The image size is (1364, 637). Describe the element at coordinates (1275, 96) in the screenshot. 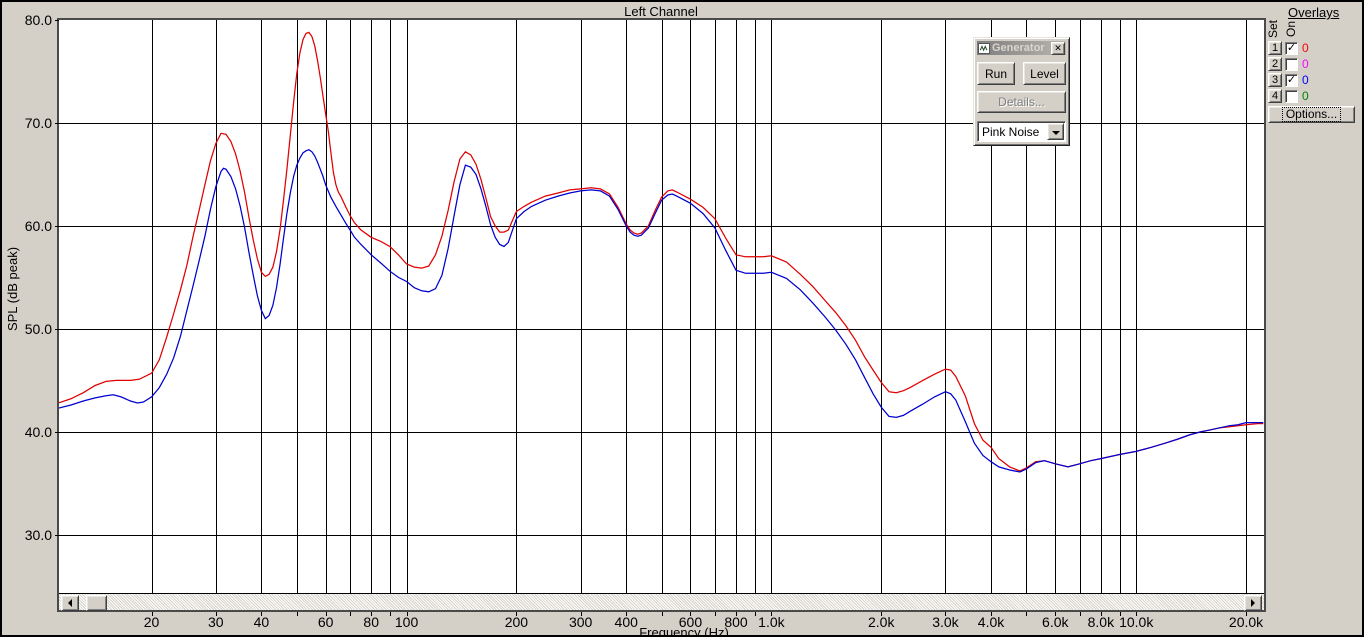

I see `overlay-set-button-4: 4` at that location.